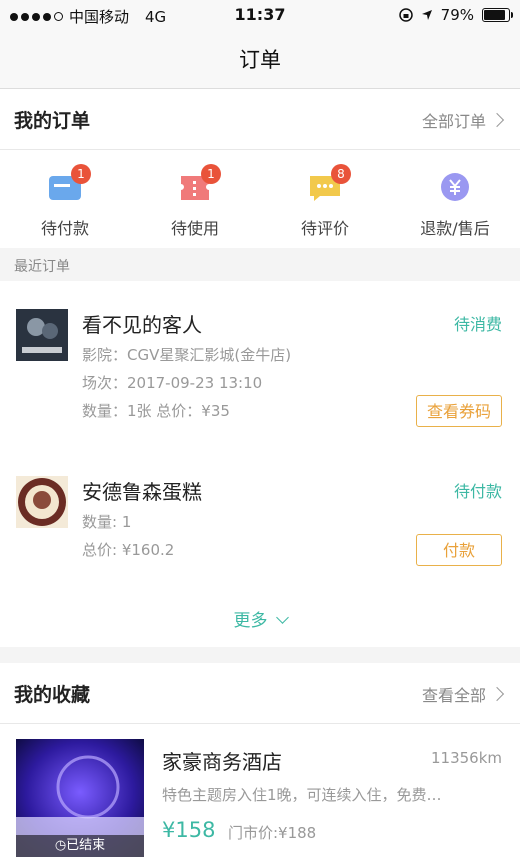 The width and height of the screenshot is (520, 857). I want to click on battery-percent: 79%, so click(457, 15).